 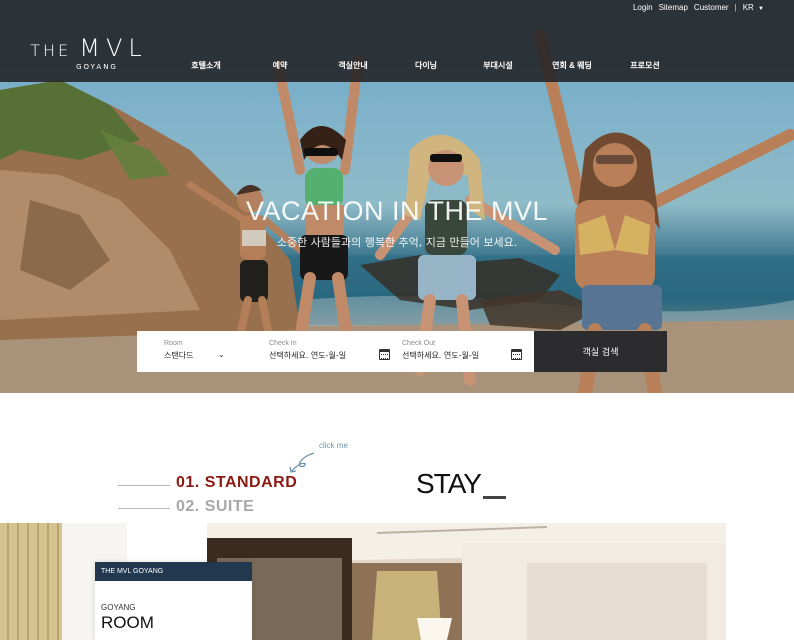 I want to click on section-heading: STAY, so click(x=449, y=483).